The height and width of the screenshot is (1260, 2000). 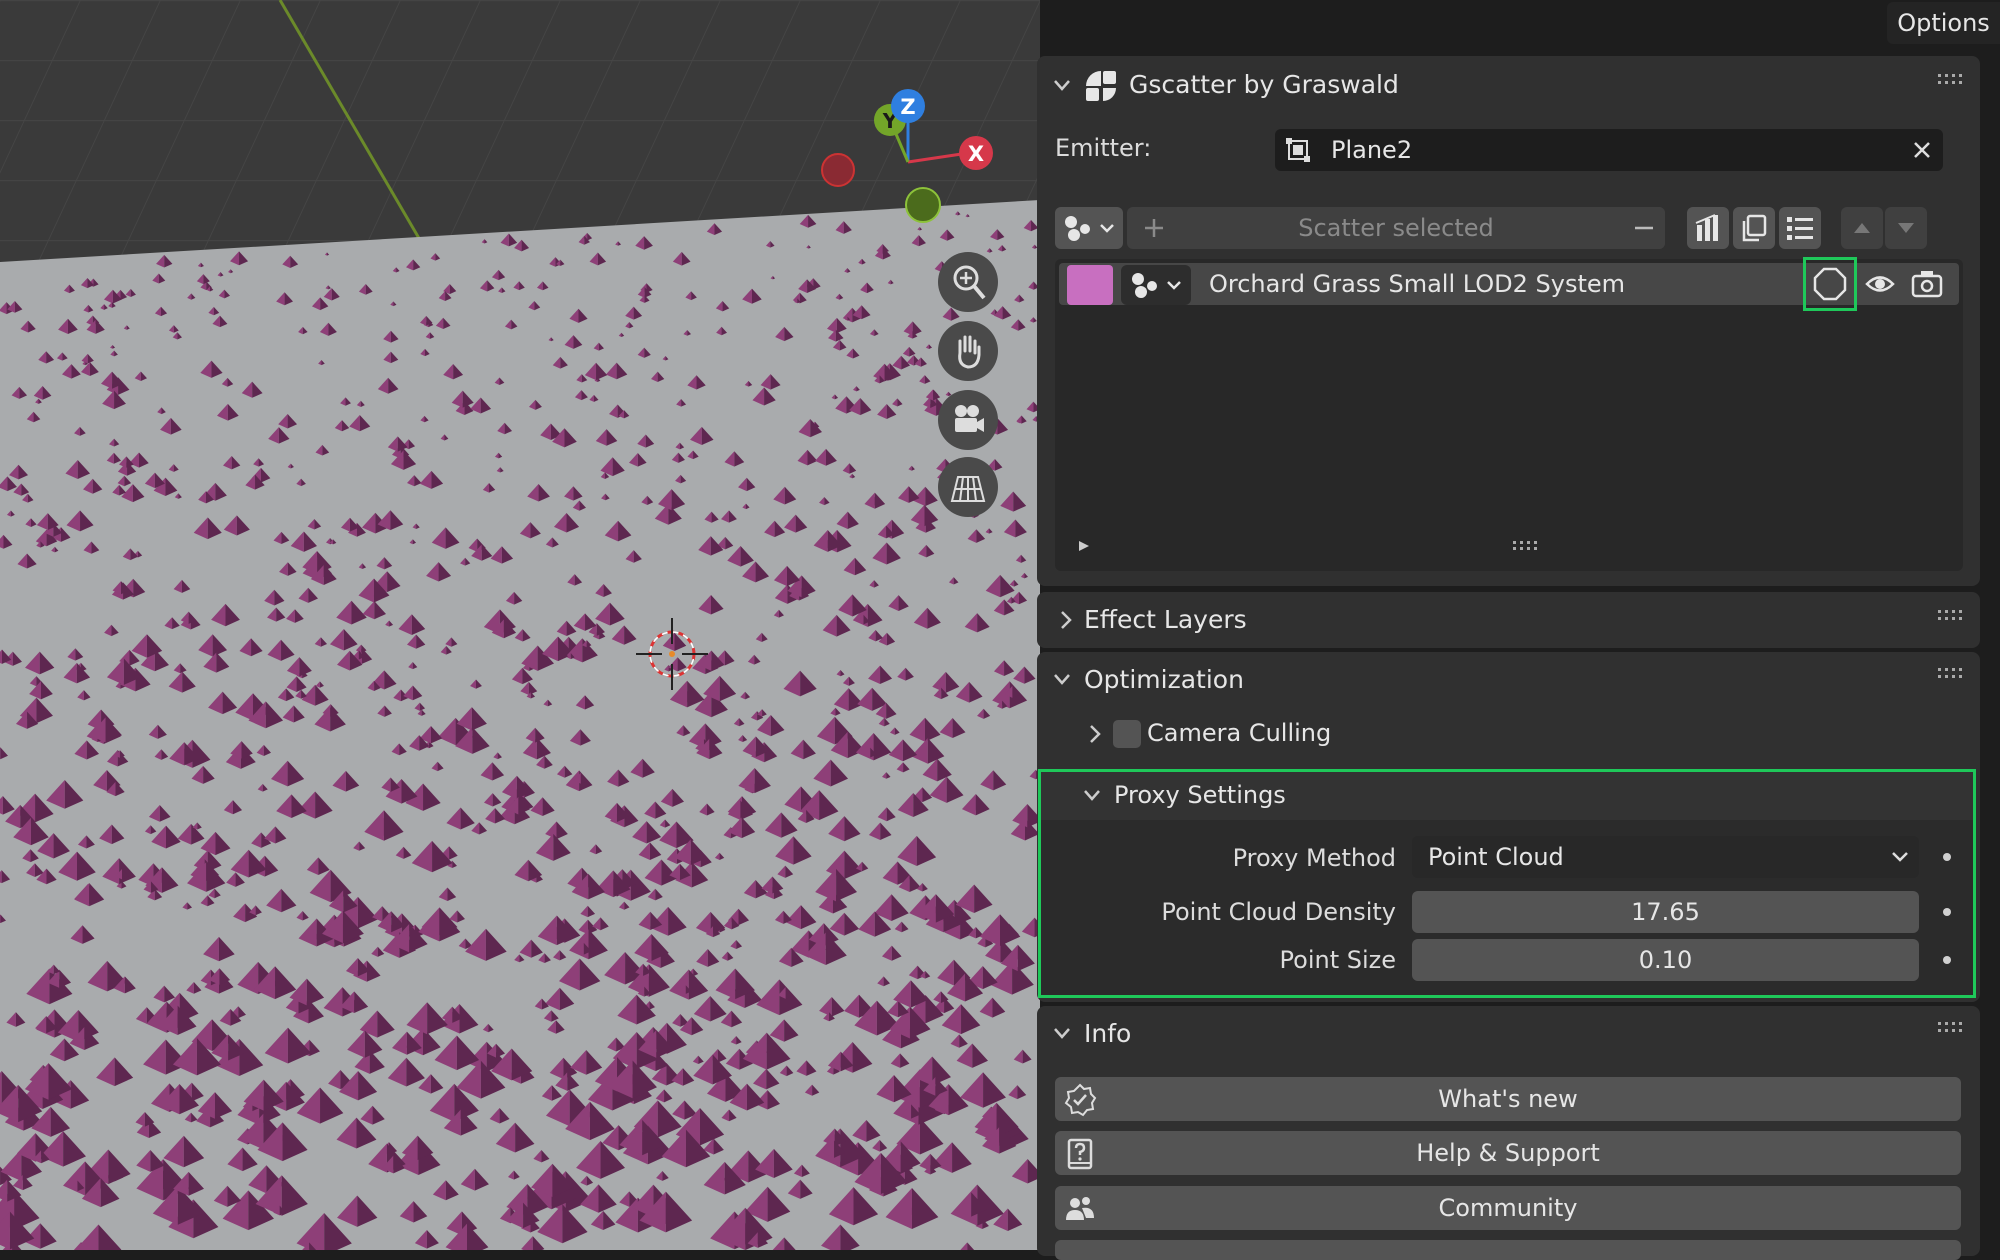 I want to click on zoom-button, so click(x=968, y=282).